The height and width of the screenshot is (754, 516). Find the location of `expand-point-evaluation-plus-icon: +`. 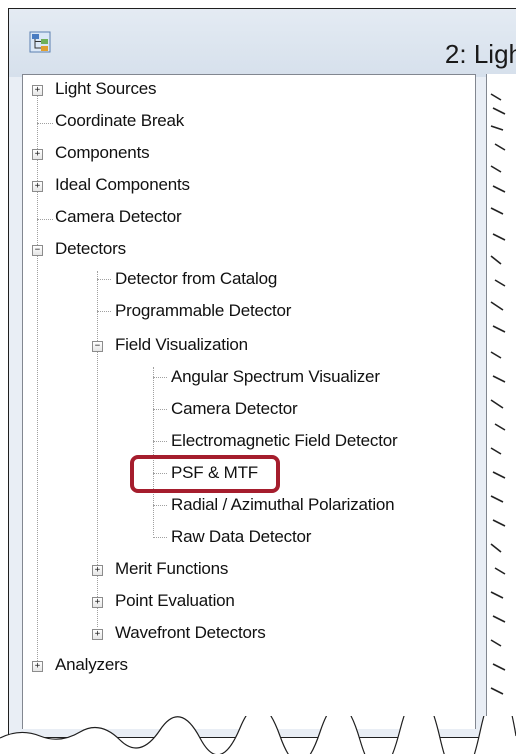

expand-point-evaluation-plus-icon: + is located at coordinates (97, 602).